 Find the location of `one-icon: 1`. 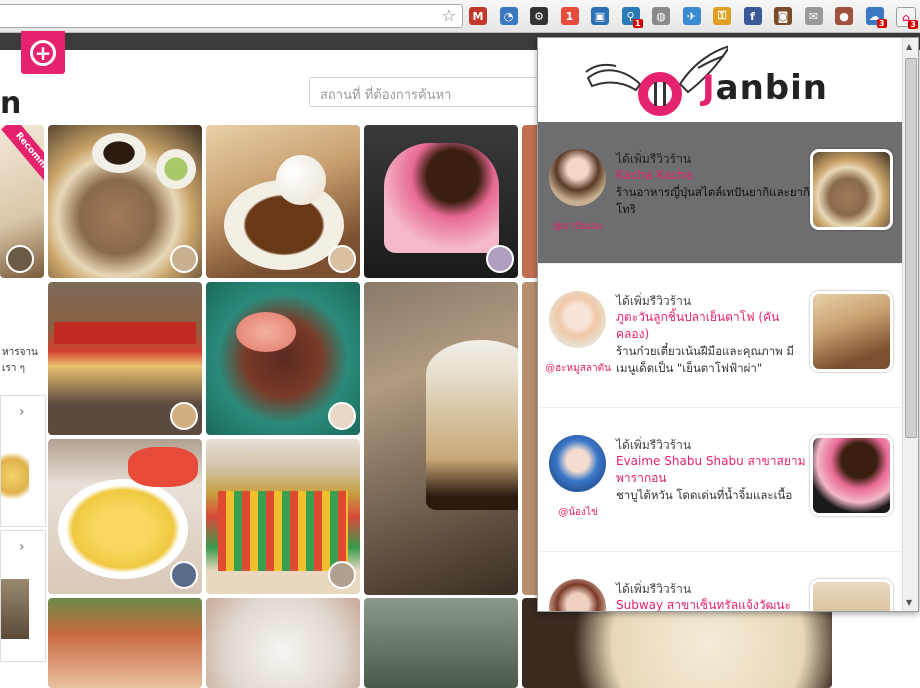

one-icon: 1 is located at coordinates (569, 16).